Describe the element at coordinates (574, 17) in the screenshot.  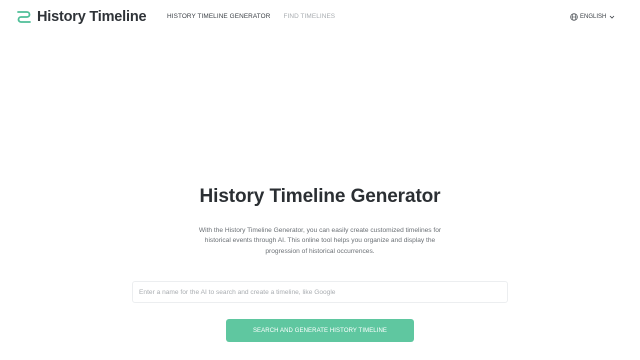
I see `globe-icon` at that location.